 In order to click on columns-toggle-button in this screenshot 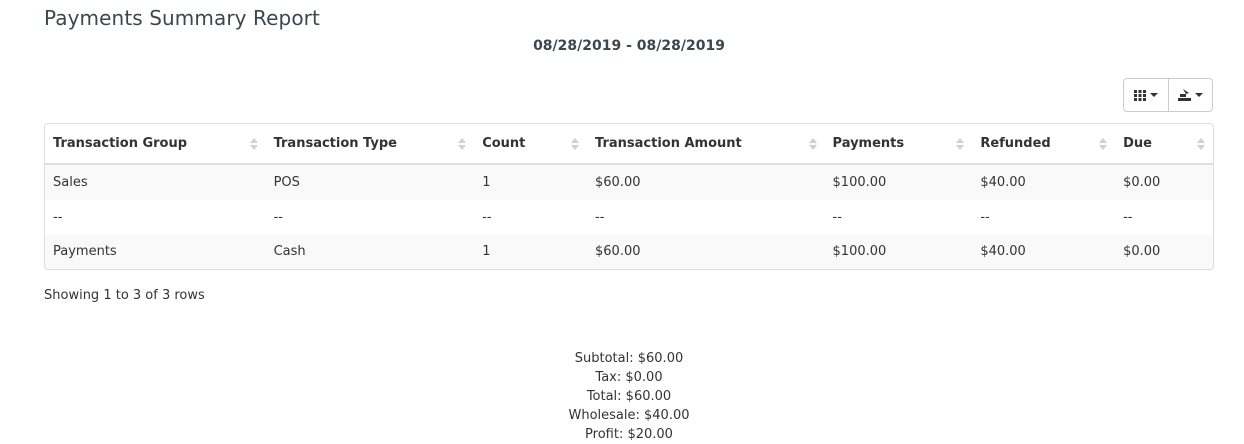, I will do `click(1146, 95)`.